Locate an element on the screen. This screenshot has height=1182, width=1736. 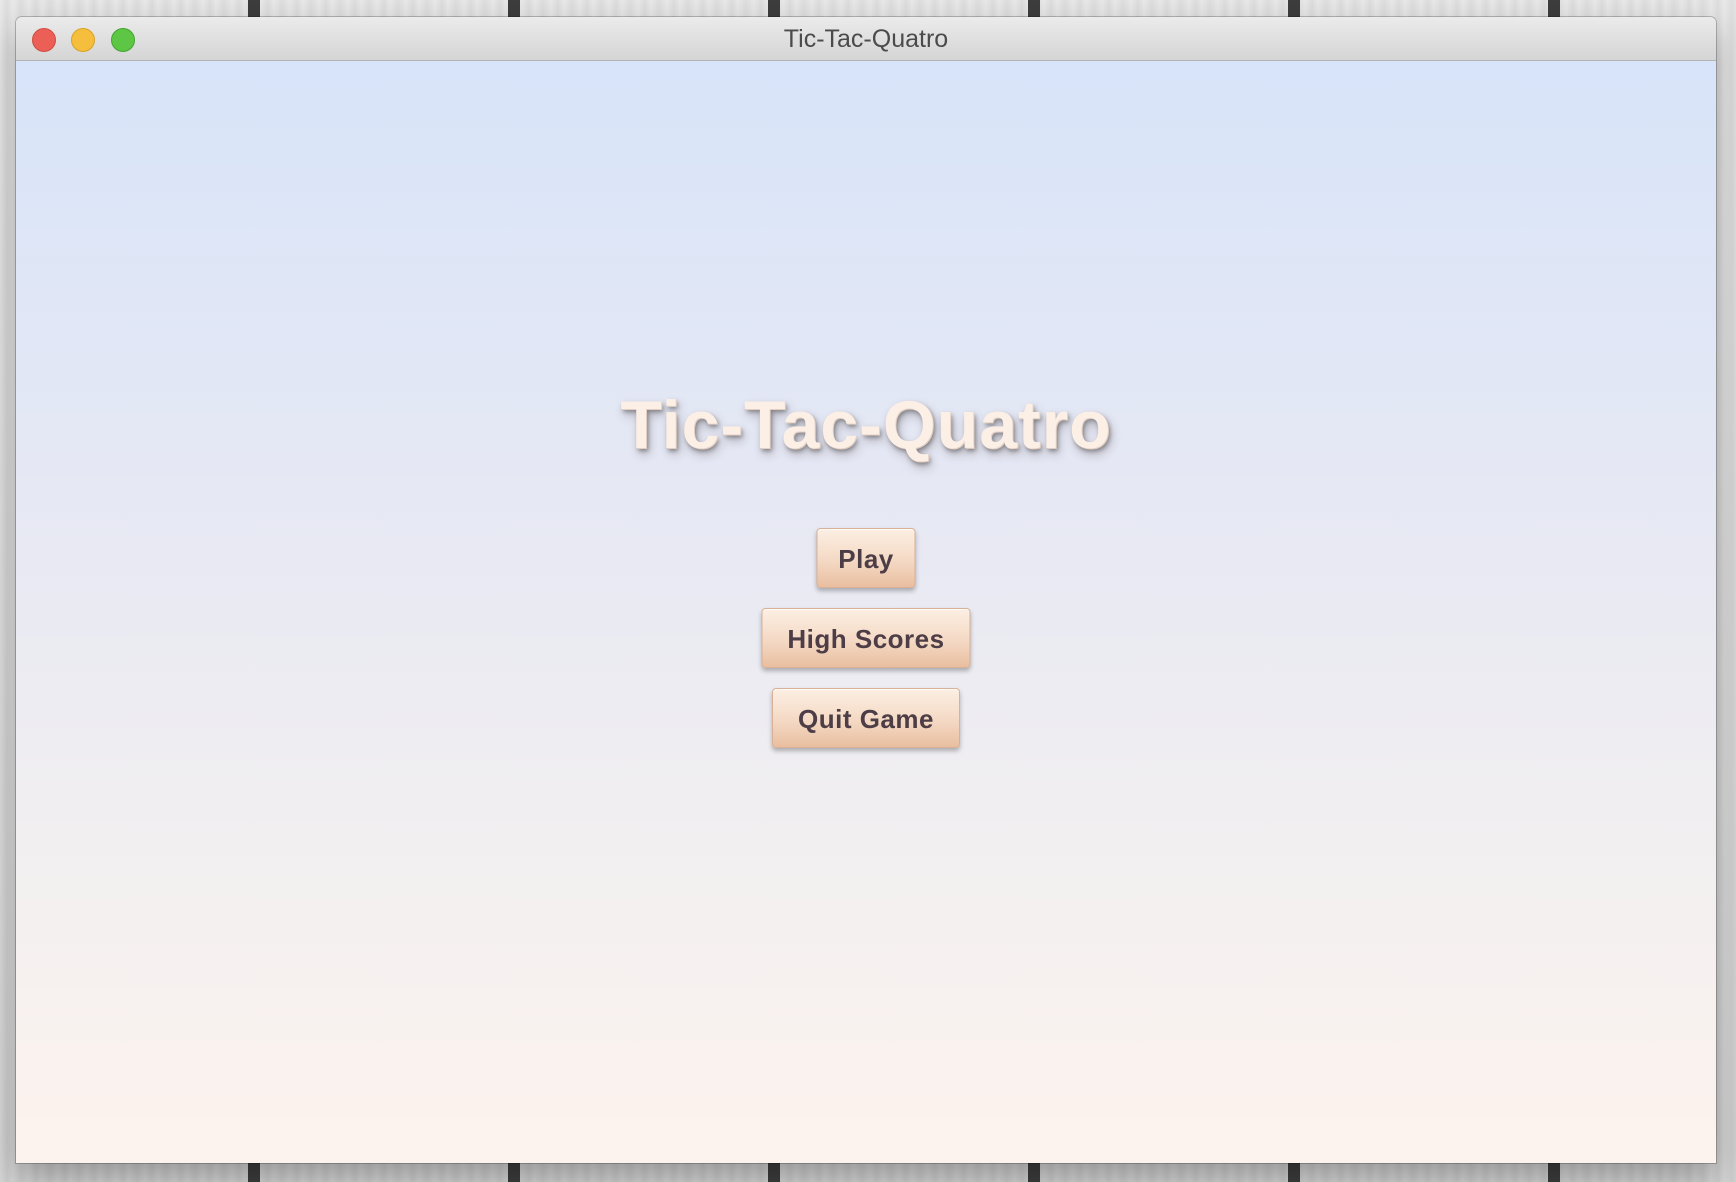
window-title: Tic-Tac-Quatro is located at coordinates (866, 39).